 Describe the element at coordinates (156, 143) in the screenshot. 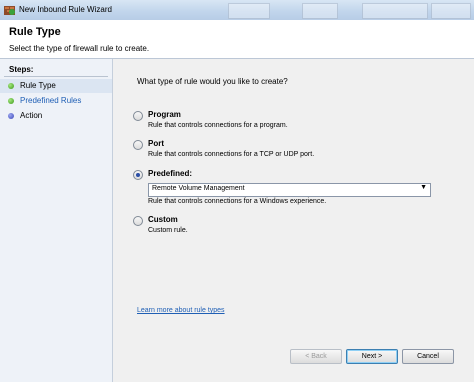

I see `option-title: Port` at that location.